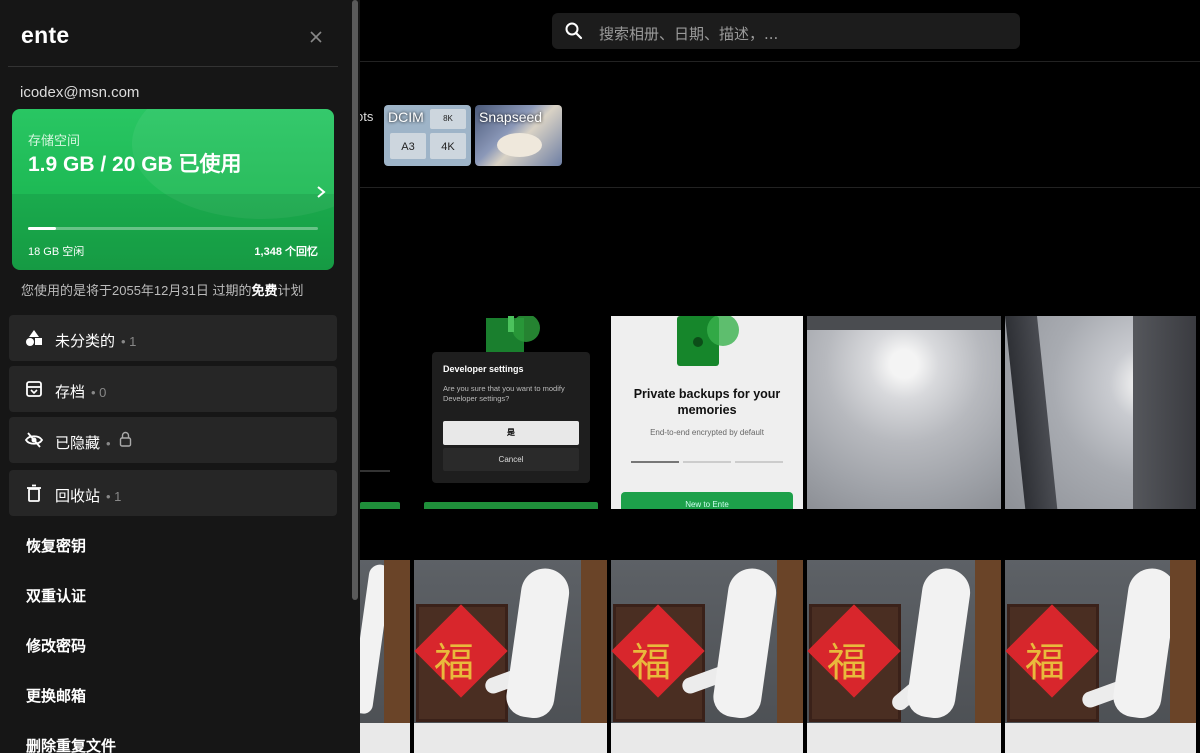  What do you see at coordinates (80, 92) in the screenshot?
I see `user-email: icodex@msn.com` at bounding box center [80, 92].